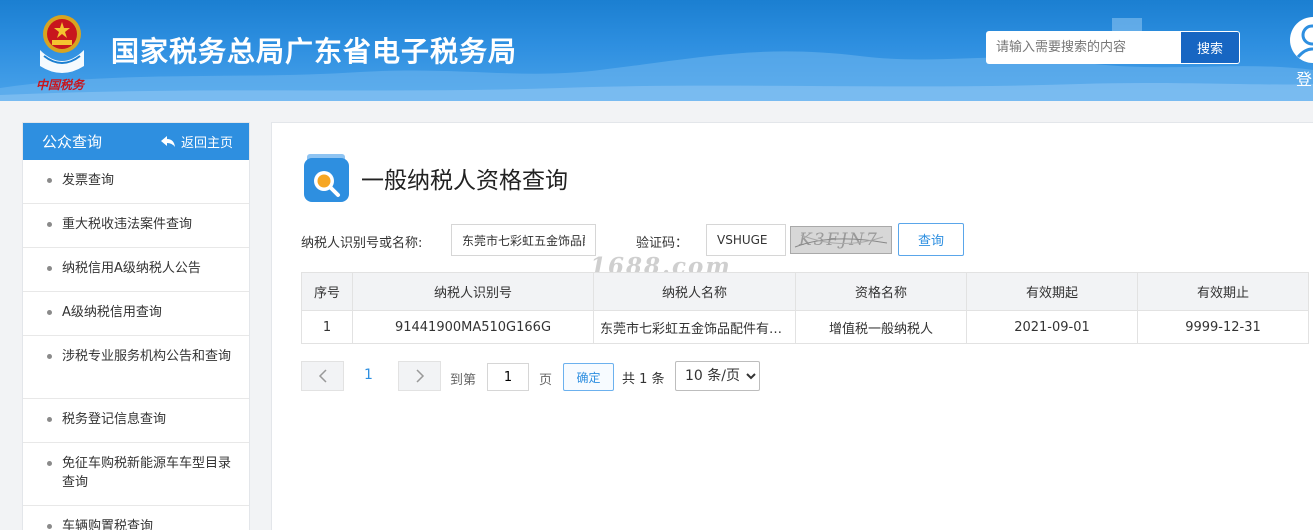 This screenshot has width=1313, height=530. Describe the element at coordinates (167, 141) in the screenshot. I see `back-arrow-icon` at that location.